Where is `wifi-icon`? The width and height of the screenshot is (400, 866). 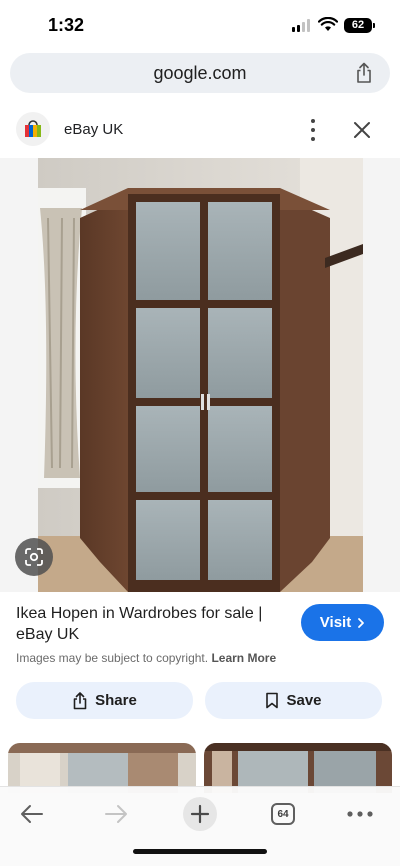
wifi-icon is located at coordinates (328, 24).